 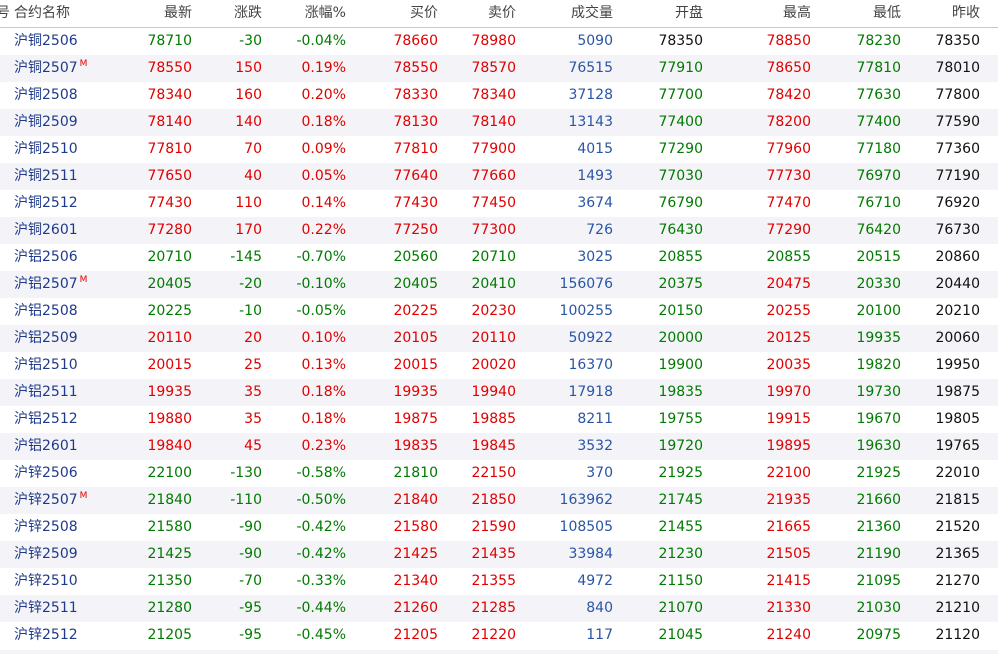 What do you see at coordinates (486, 203) in the screenshot?
I see `ask-price: 77450` at bounding box center [486, 203].